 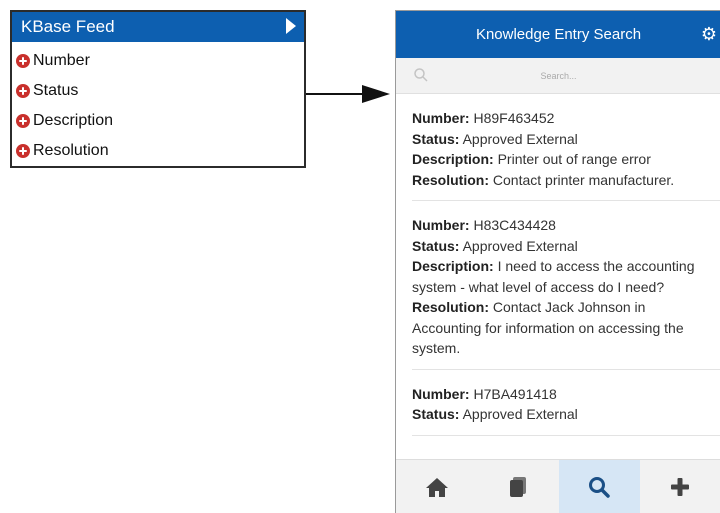 What do you see at coordinates (160, 151) in the screenshot?
I see `feed-field: Resolution` at bounding box center [160, 151].